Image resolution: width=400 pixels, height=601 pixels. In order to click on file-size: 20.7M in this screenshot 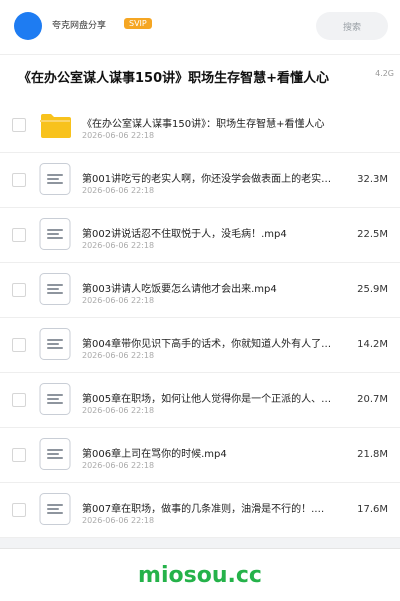, I will do `click(372, 399)`.